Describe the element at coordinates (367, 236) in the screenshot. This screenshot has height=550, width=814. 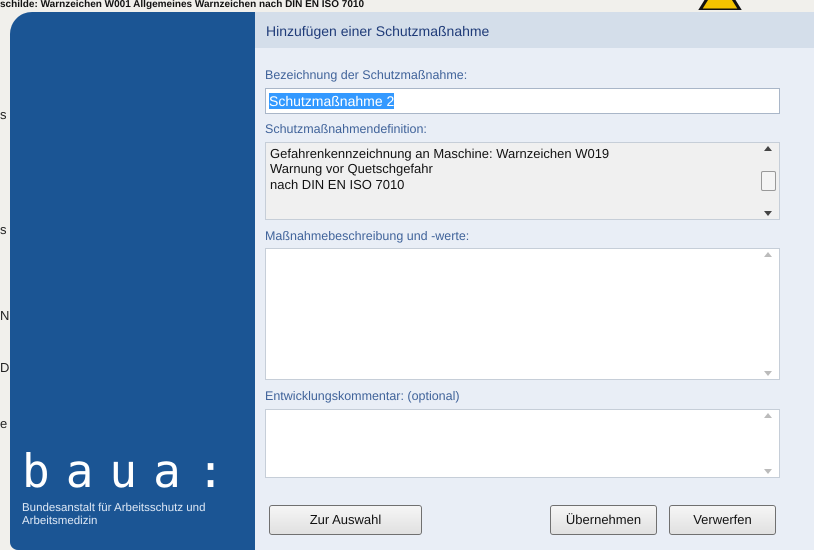
I see `field-label: Maßnahmebeschreibung und -werte:` at that location.